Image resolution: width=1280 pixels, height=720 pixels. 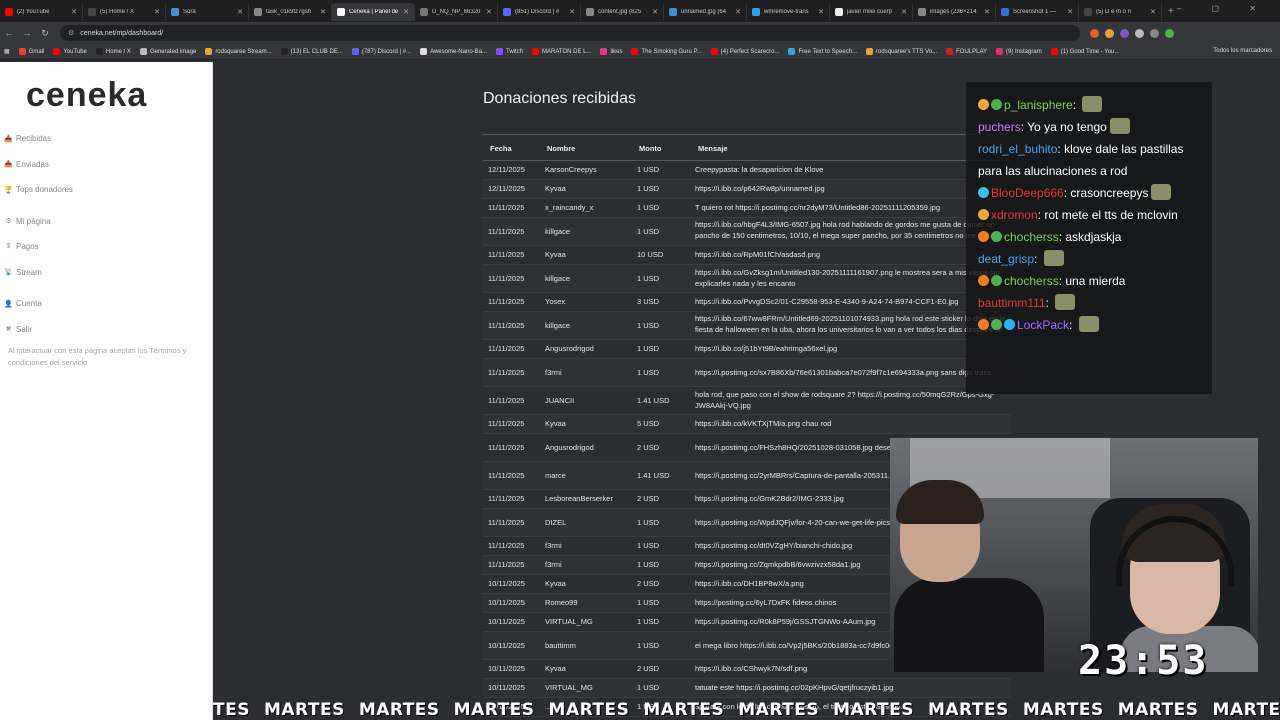 What do you see at coordinates (104, 190) in the screenshot?
I see `sidebar-item-tops-donadores: 🏆 Tops donadores` at bounding box center [104, 190].